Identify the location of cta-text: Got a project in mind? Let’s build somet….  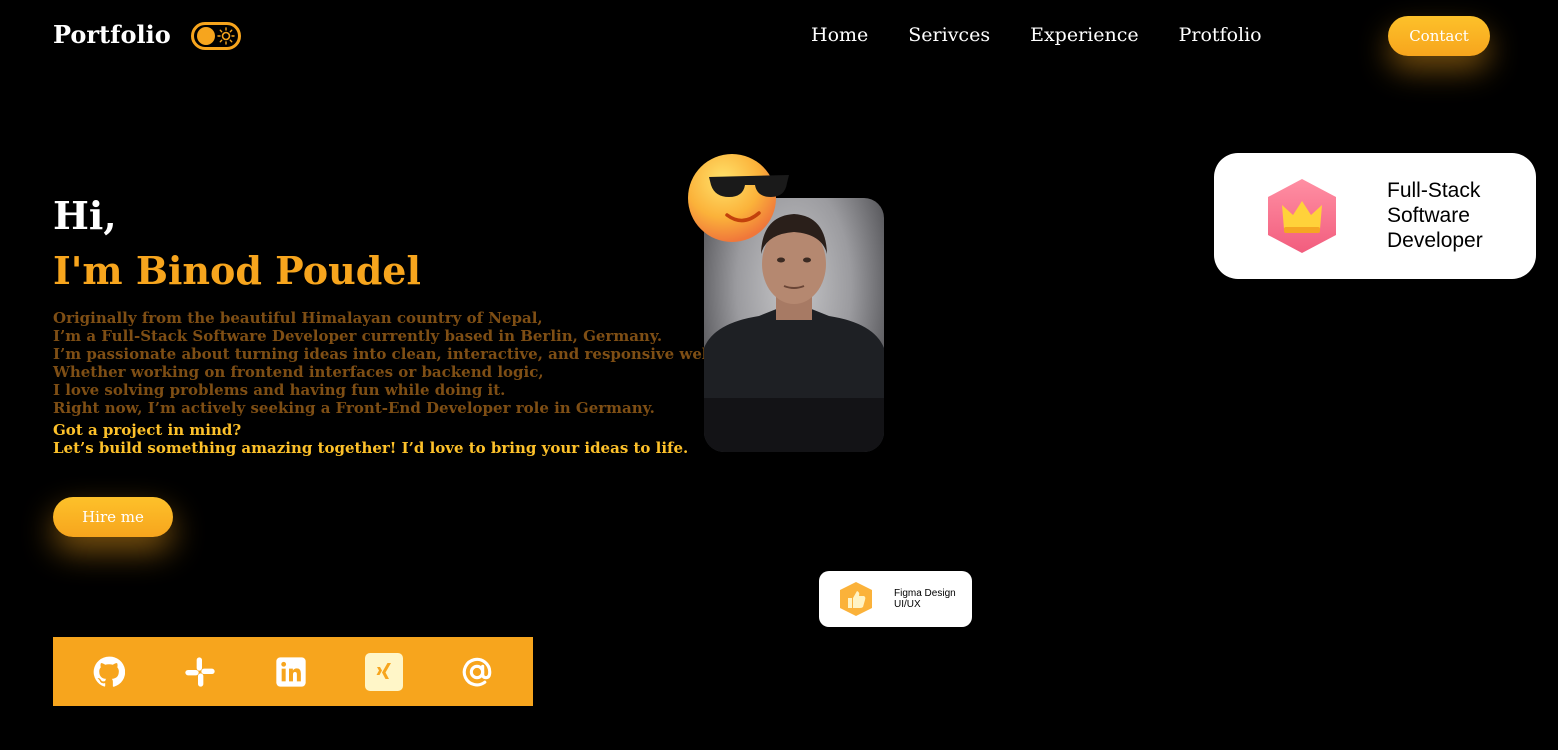
(370, 439).